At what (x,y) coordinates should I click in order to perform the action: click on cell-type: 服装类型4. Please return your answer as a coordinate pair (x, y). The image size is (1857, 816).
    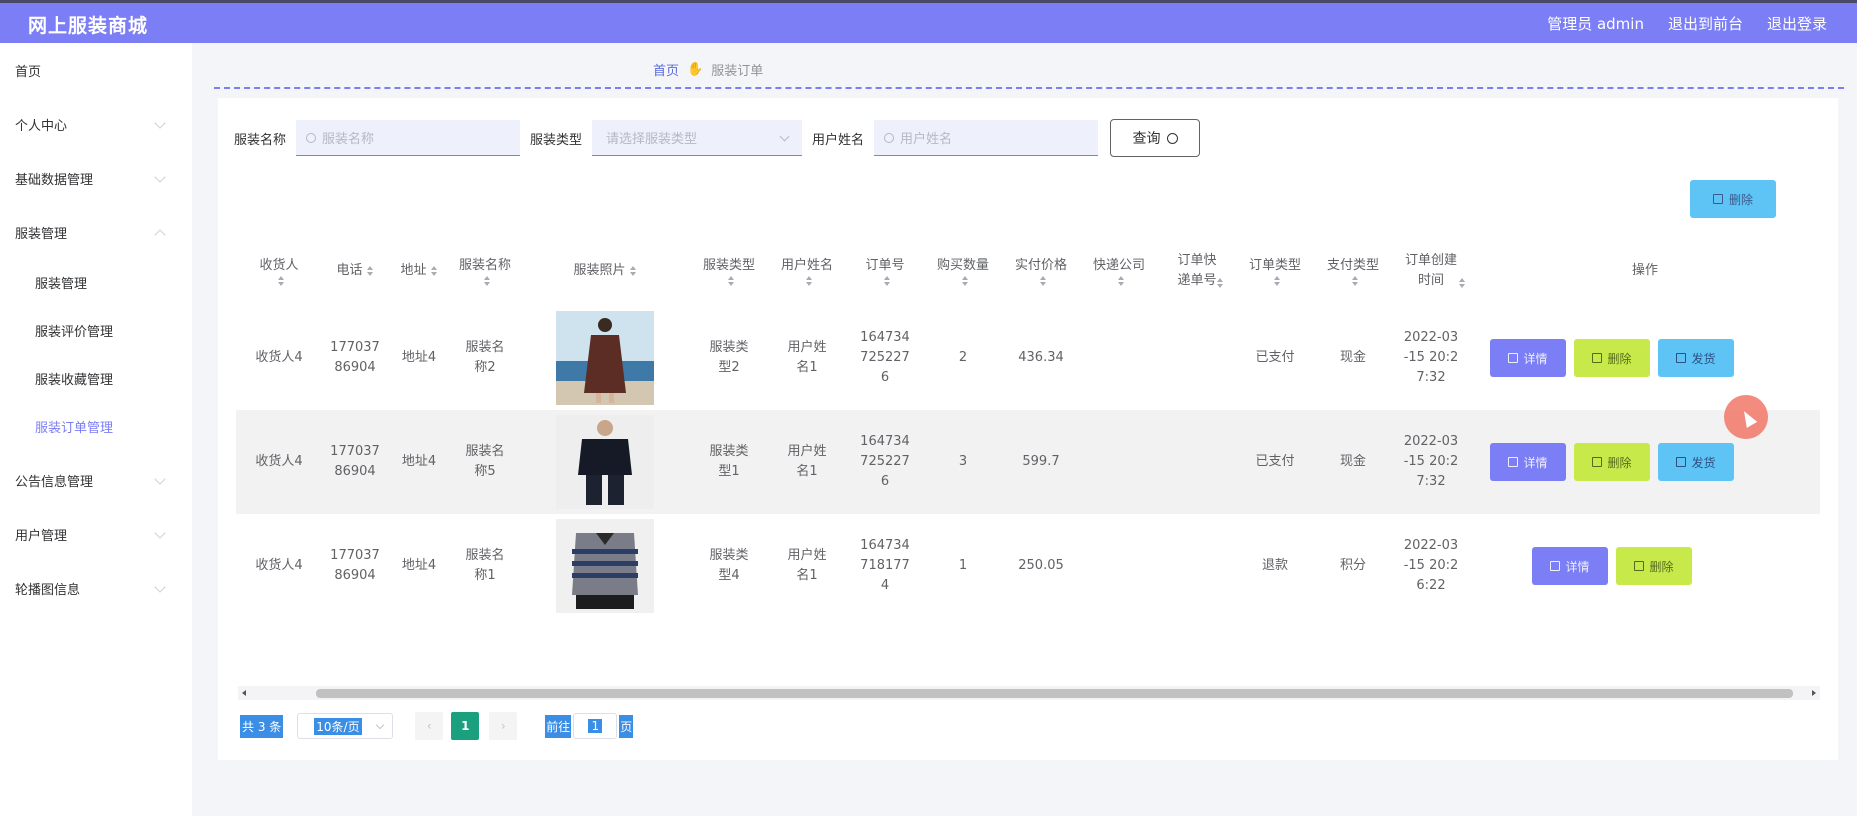
    Looking at the image, I should click on (729, 565).